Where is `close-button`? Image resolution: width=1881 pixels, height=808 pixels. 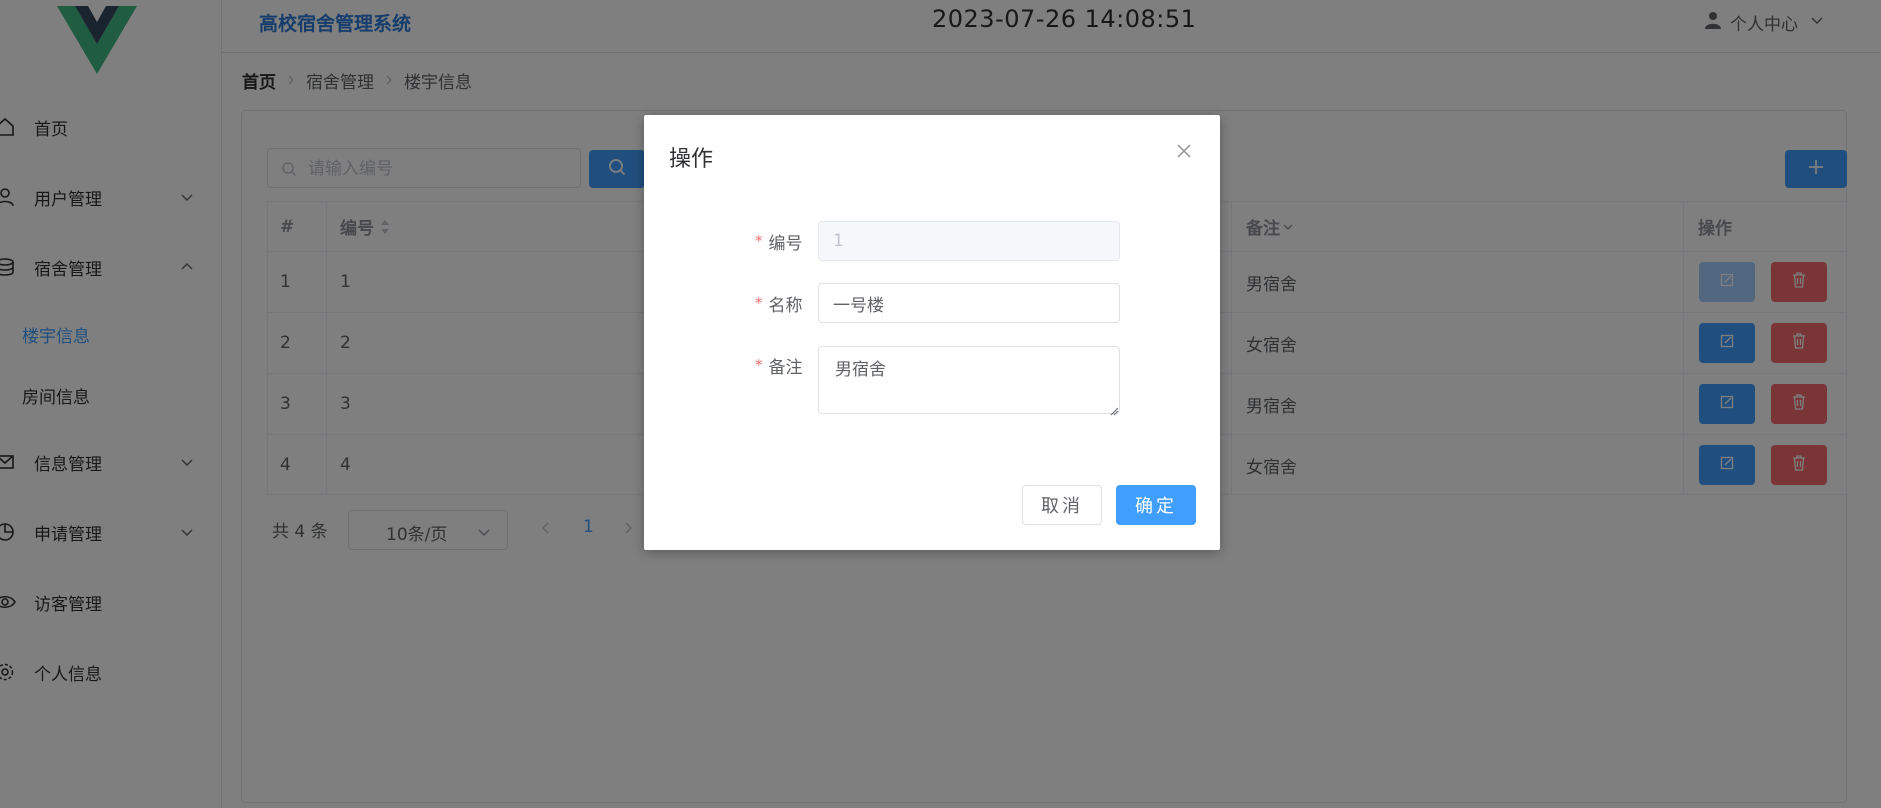 close-button is located at coordinates (1184, 153).